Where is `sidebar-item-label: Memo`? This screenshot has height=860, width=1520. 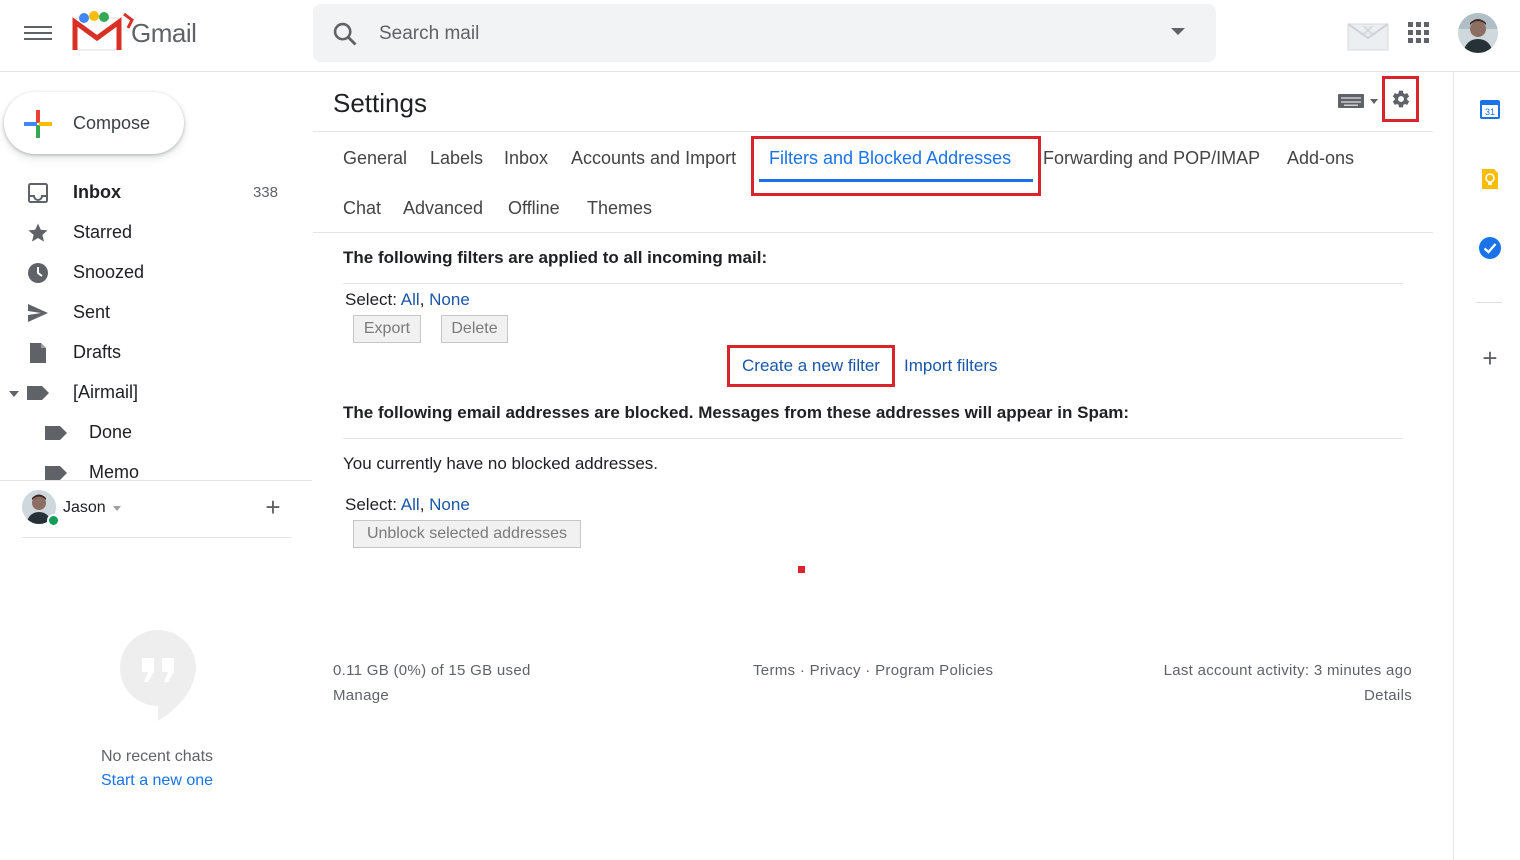 sidebar-item-label: Memo is located at coordinates (114, 471).